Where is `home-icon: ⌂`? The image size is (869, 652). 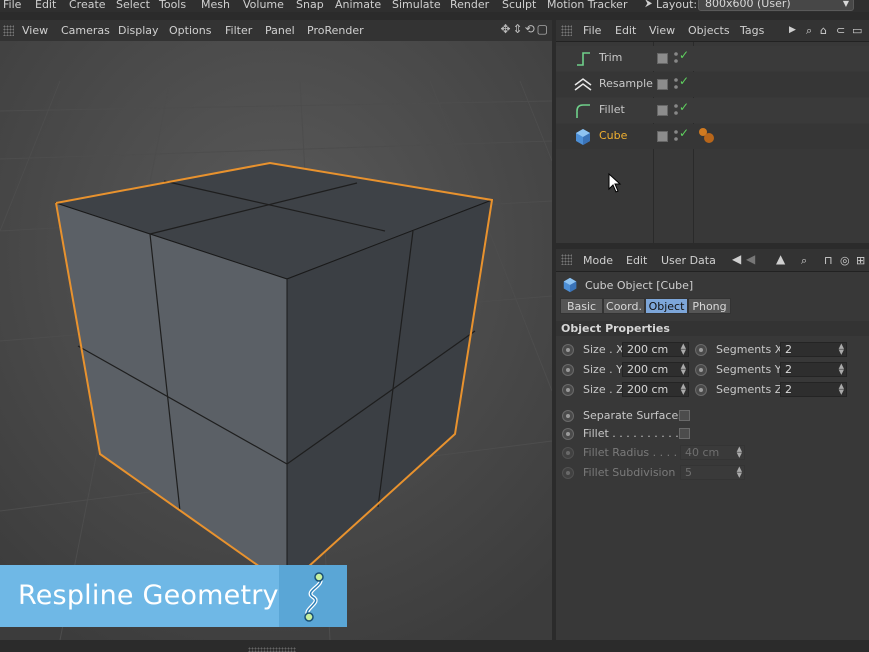
home-icon: ⌂ is located at coordinates (823, 30).